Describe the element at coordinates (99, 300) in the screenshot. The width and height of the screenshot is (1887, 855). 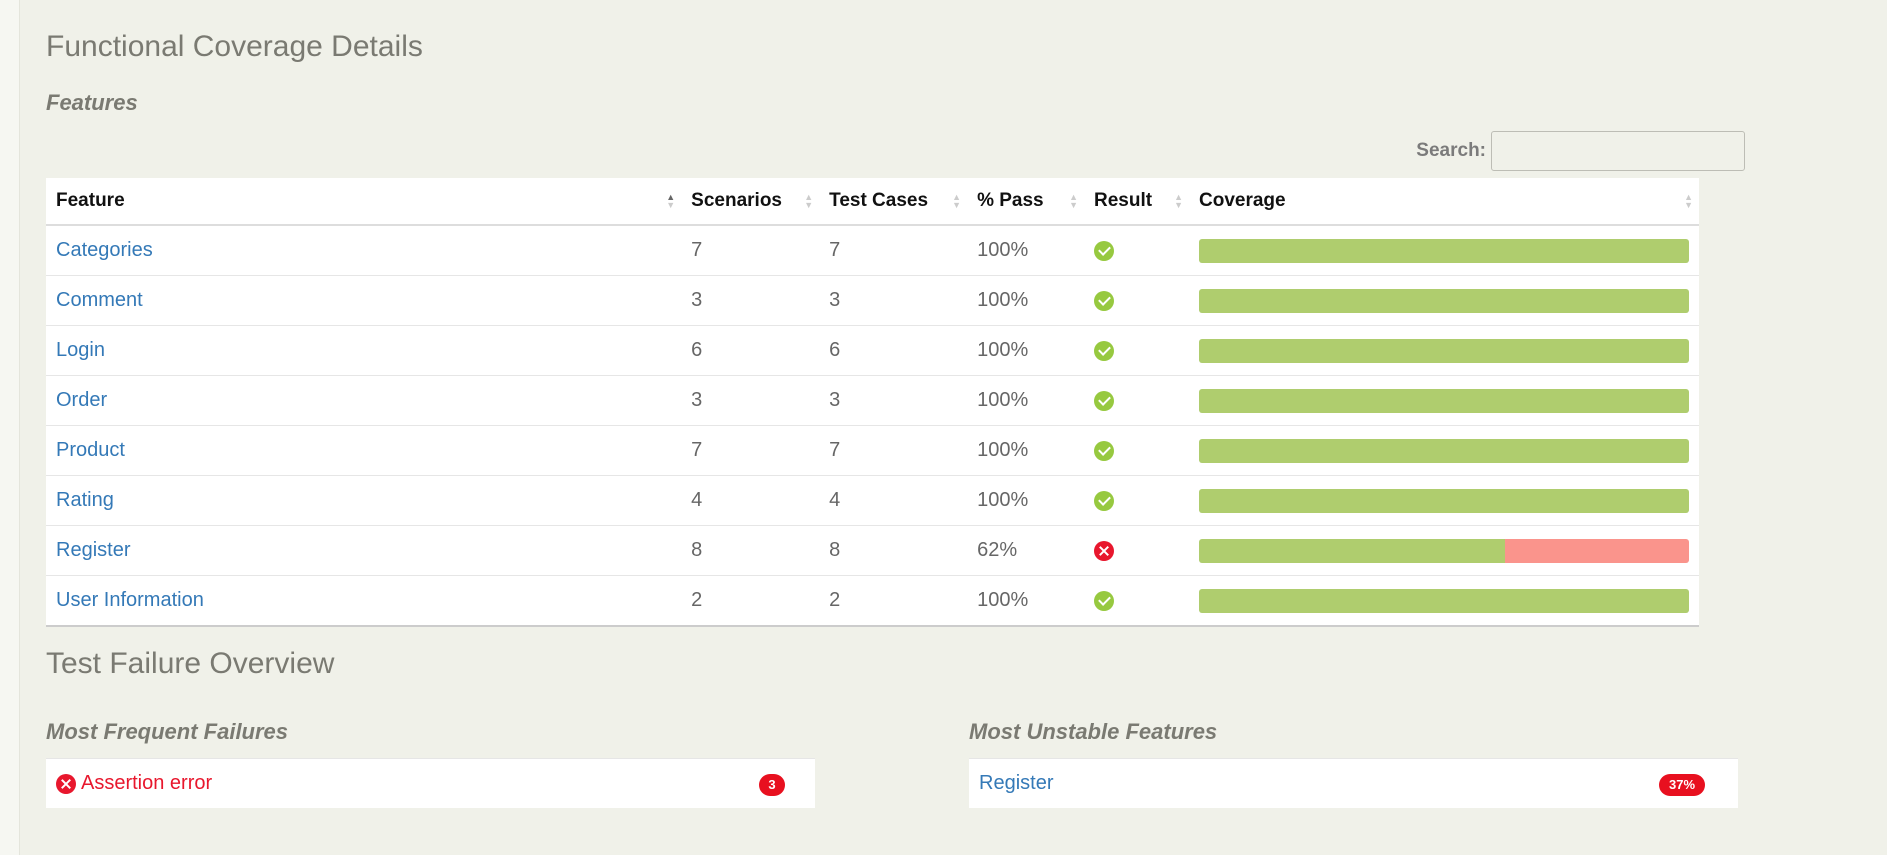
I see `feature-link: Comment` at that location.